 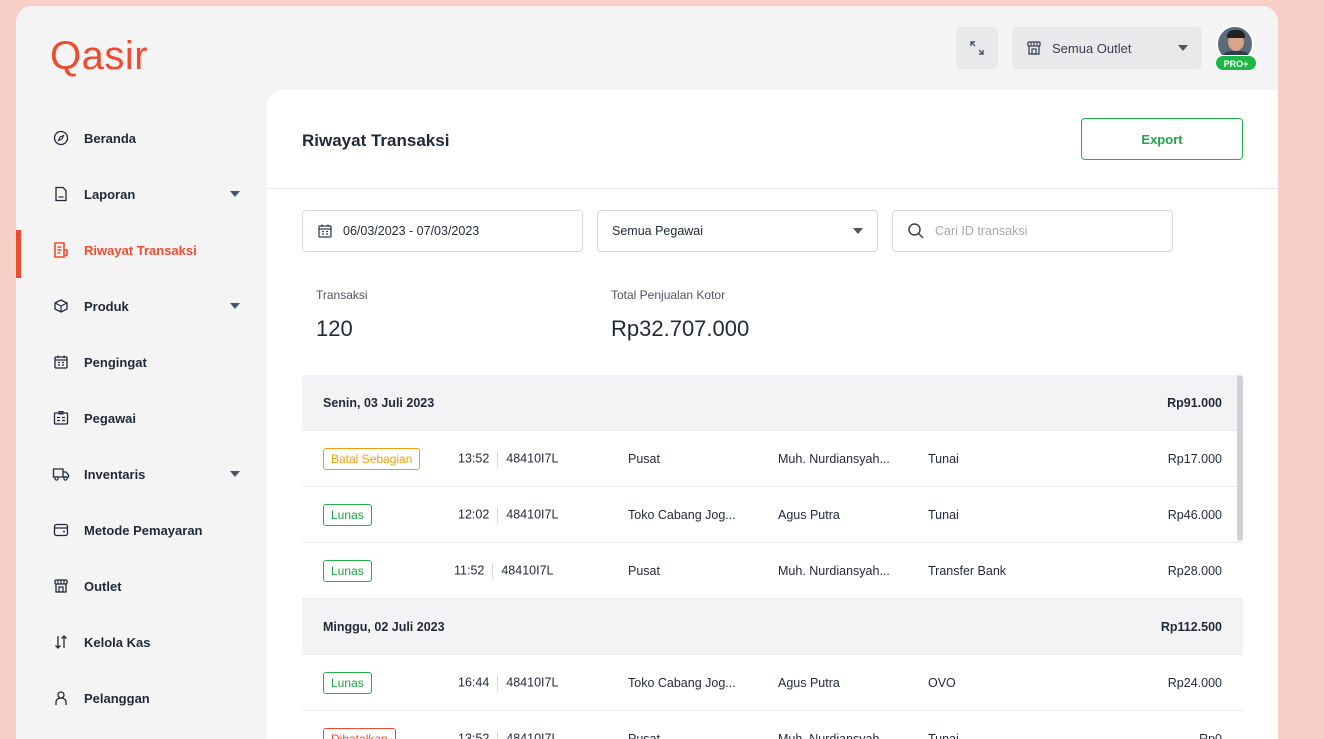 What do you see at coordinates (61, 138) in the screenshot?
I see `compass-icon` at bounding box center [61, 138].